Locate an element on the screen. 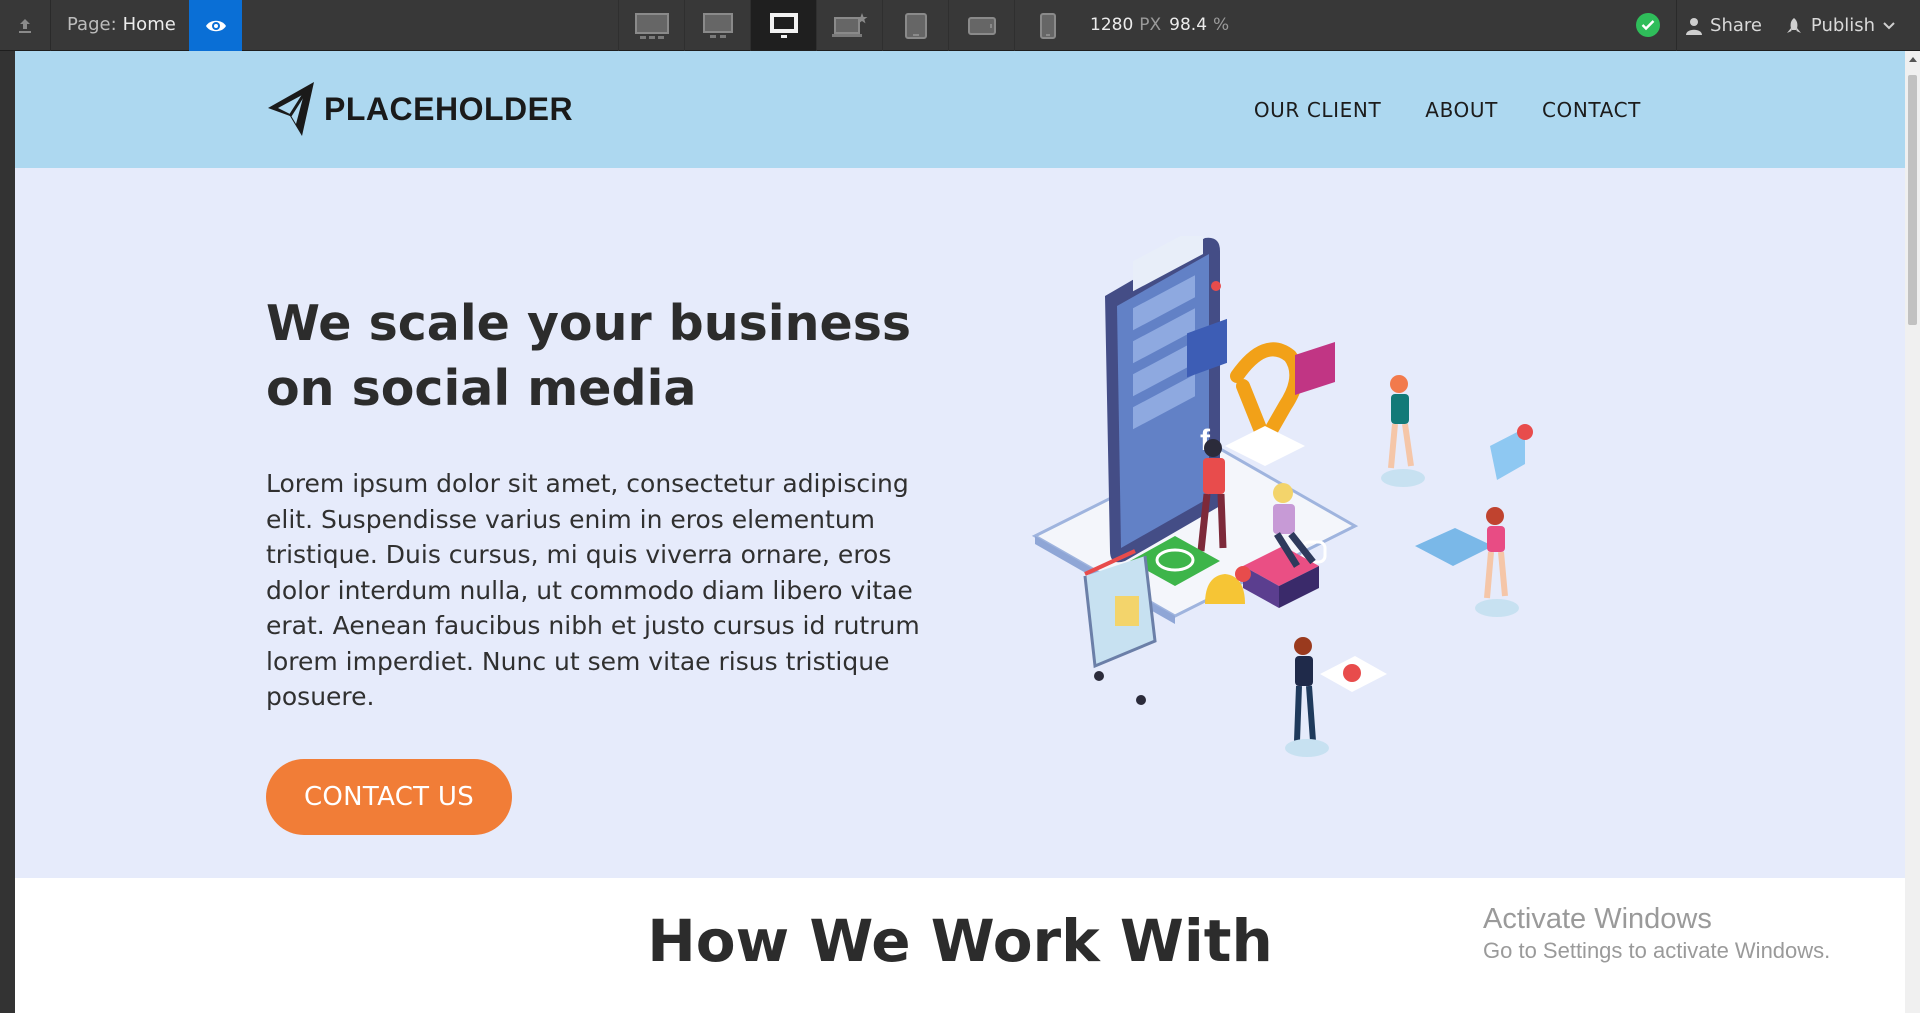  monitor-large-icon is located at coordinates (717, 25).